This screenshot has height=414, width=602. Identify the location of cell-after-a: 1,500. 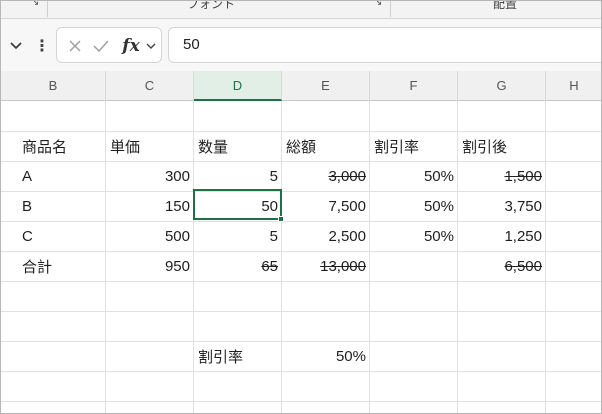
(502, 176).